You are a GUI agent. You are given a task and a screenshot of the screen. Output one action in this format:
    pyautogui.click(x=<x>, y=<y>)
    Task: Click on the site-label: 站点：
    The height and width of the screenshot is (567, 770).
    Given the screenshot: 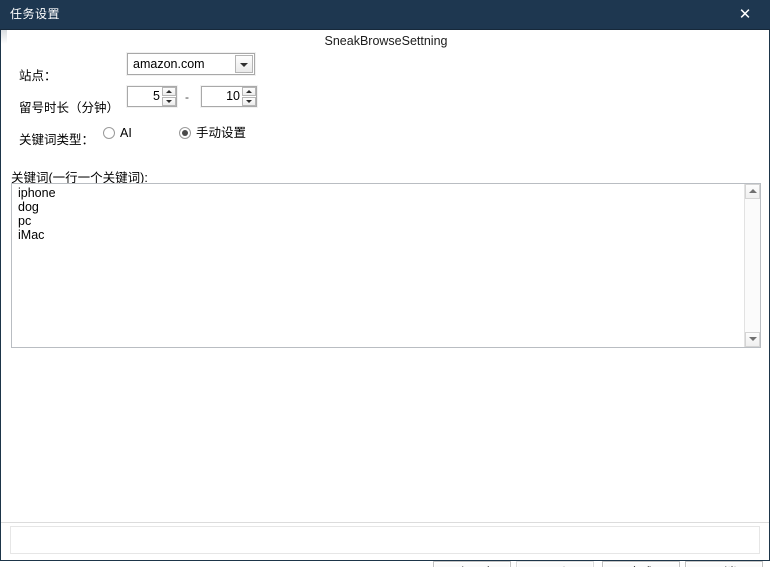 What is the action you would take?
    pyautogui.click(x=38, y=76)
    